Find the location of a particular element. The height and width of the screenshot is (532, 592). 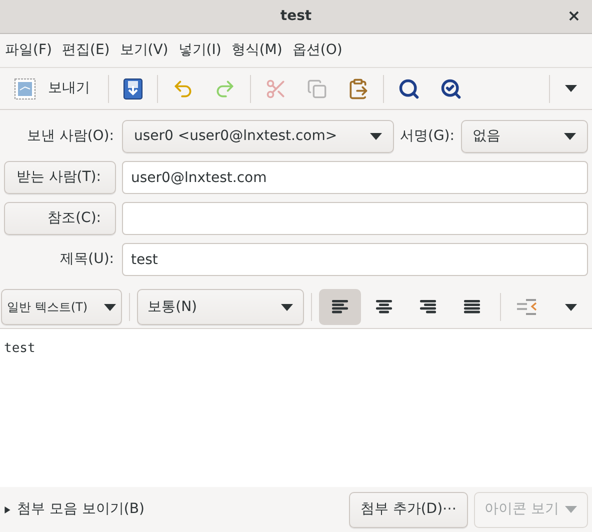

stamp-icon is located at coordinates (25, 89).